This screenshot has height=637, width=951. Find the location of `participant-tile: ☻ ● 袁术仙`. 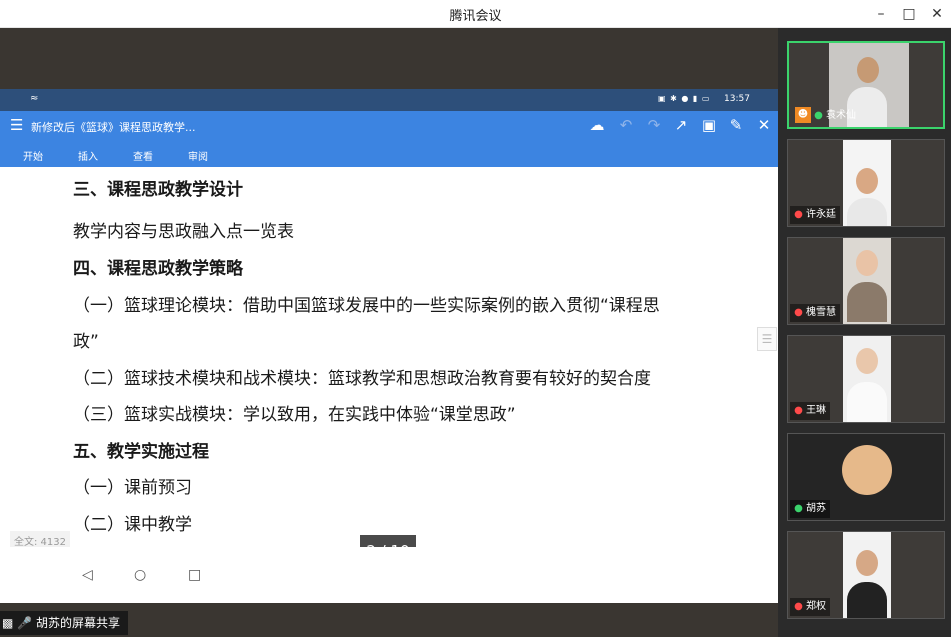

participant-tile: ☻ ● 袁术仙 is located at coordinates (866, 85).